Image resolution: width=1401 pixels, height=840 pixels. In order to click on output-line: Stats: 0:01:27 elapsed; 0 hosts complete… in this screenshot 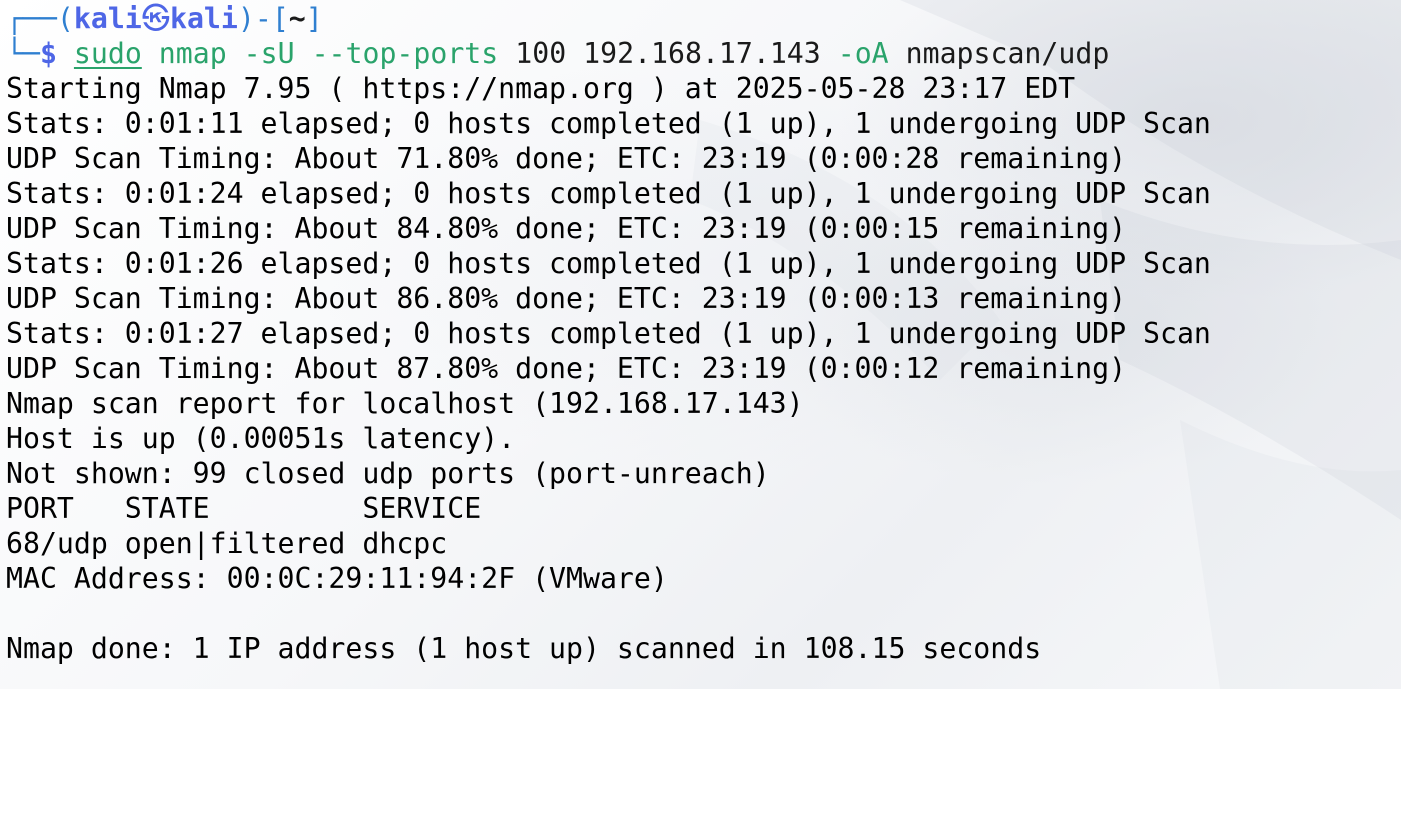, I will do `click(608, 333)`.